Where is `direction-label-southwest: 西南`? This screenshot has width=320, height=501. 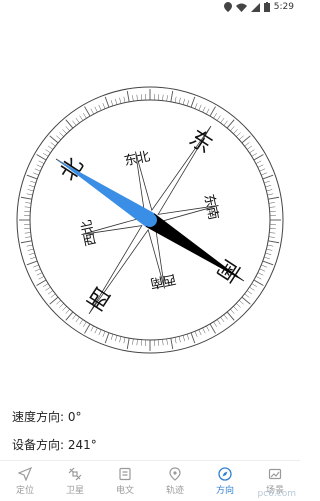
direction-label-southwest: 西南 is located at coordinates (163, 281).